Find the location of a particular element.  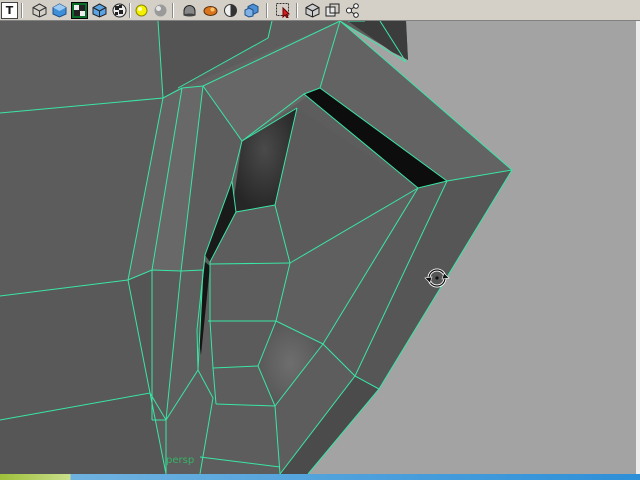

all-lights-button is located at coordinates (160, 10).